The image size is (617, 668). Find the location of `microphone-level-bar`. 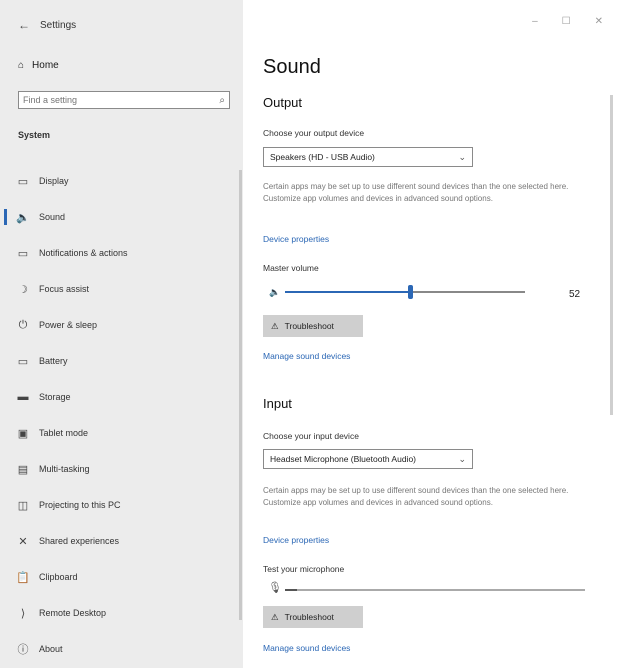

microphone-level-bar is located at coordinates (435, 590).